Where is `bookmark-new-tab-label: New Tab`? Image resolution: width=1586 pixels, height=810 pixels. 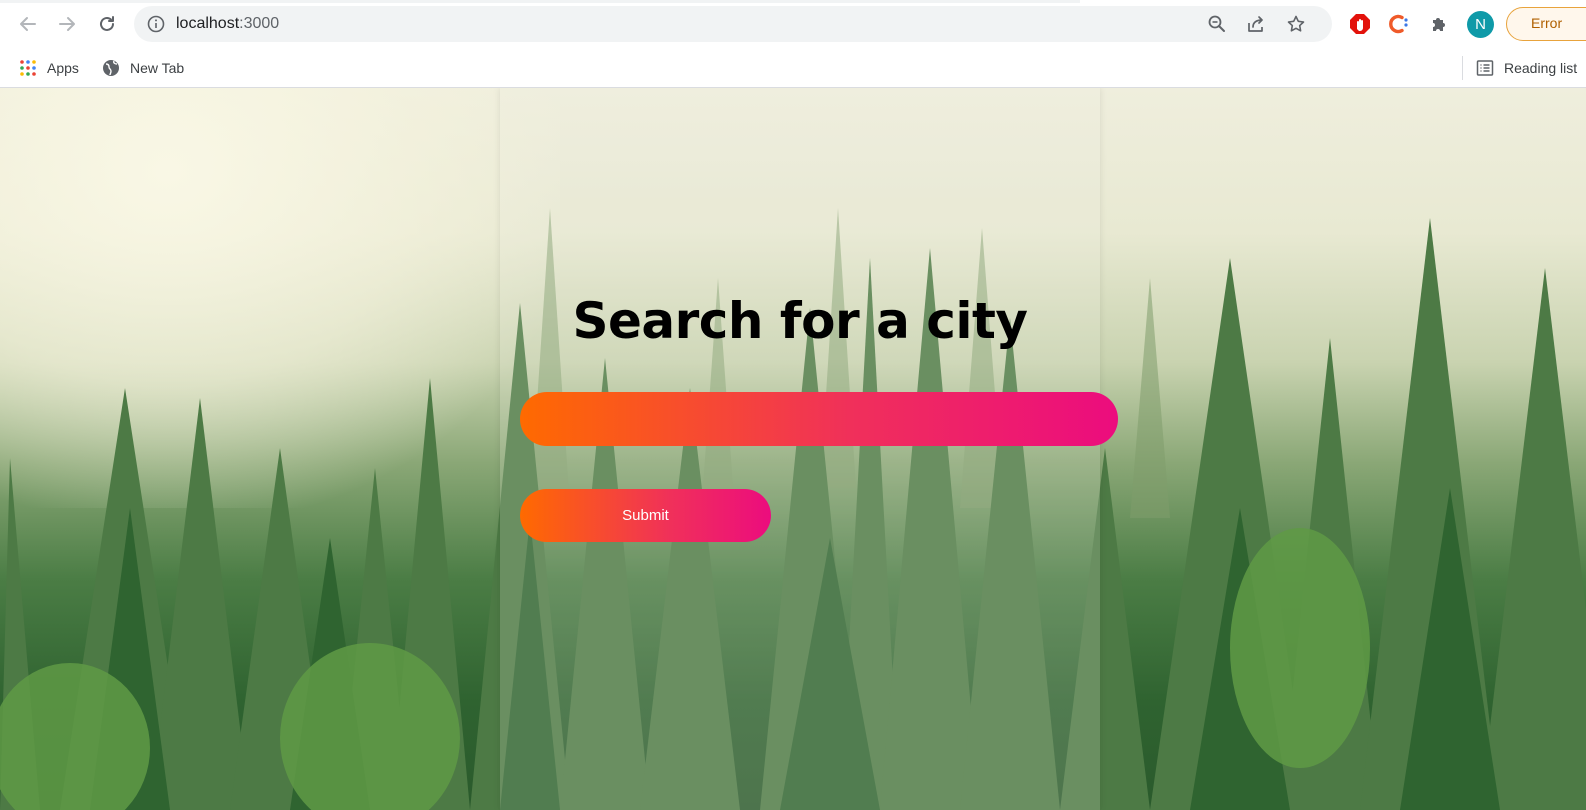 bookmark-new-tab-label: New Tab is located at coordinates (157, 68).